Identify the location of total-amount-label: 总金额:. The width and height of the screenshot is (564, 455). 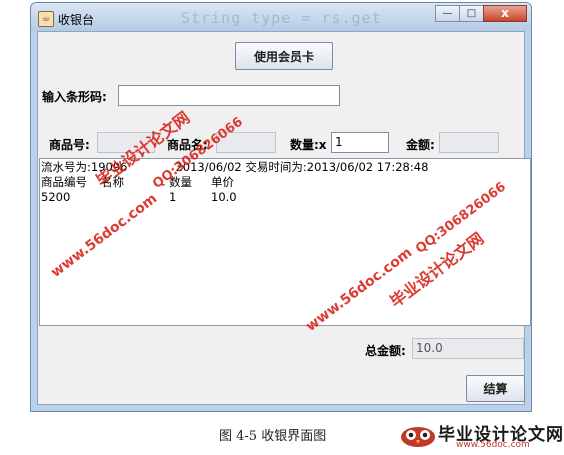
(385, 351).